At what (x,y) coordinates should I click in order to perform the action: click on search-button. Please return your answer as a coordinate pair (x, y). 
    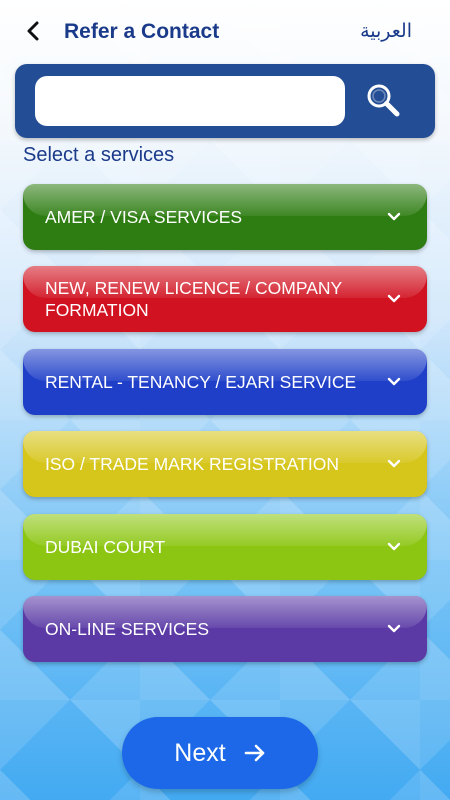
    Looking at the image, I should click on (383, 100).